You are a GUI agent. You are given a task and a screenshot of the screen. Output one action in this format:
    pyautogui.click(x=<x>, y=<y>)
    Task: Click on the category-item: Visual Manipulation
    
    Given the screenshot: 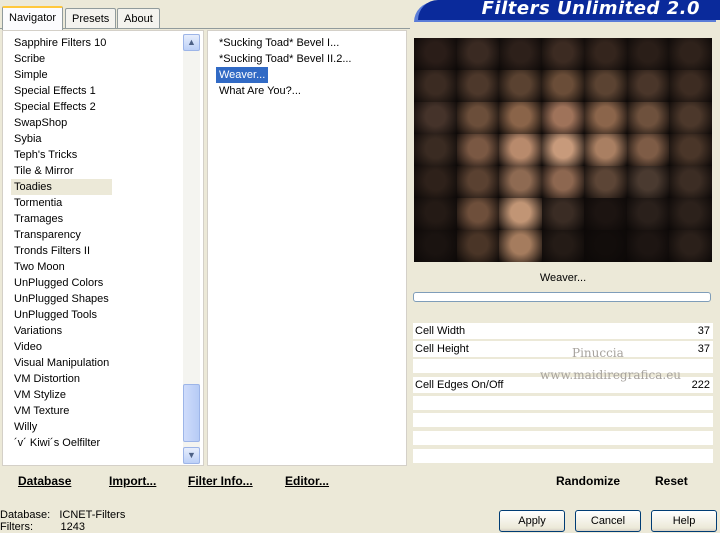 What is the action you would take?
    pyautogui.click(x=61, y=363)
    